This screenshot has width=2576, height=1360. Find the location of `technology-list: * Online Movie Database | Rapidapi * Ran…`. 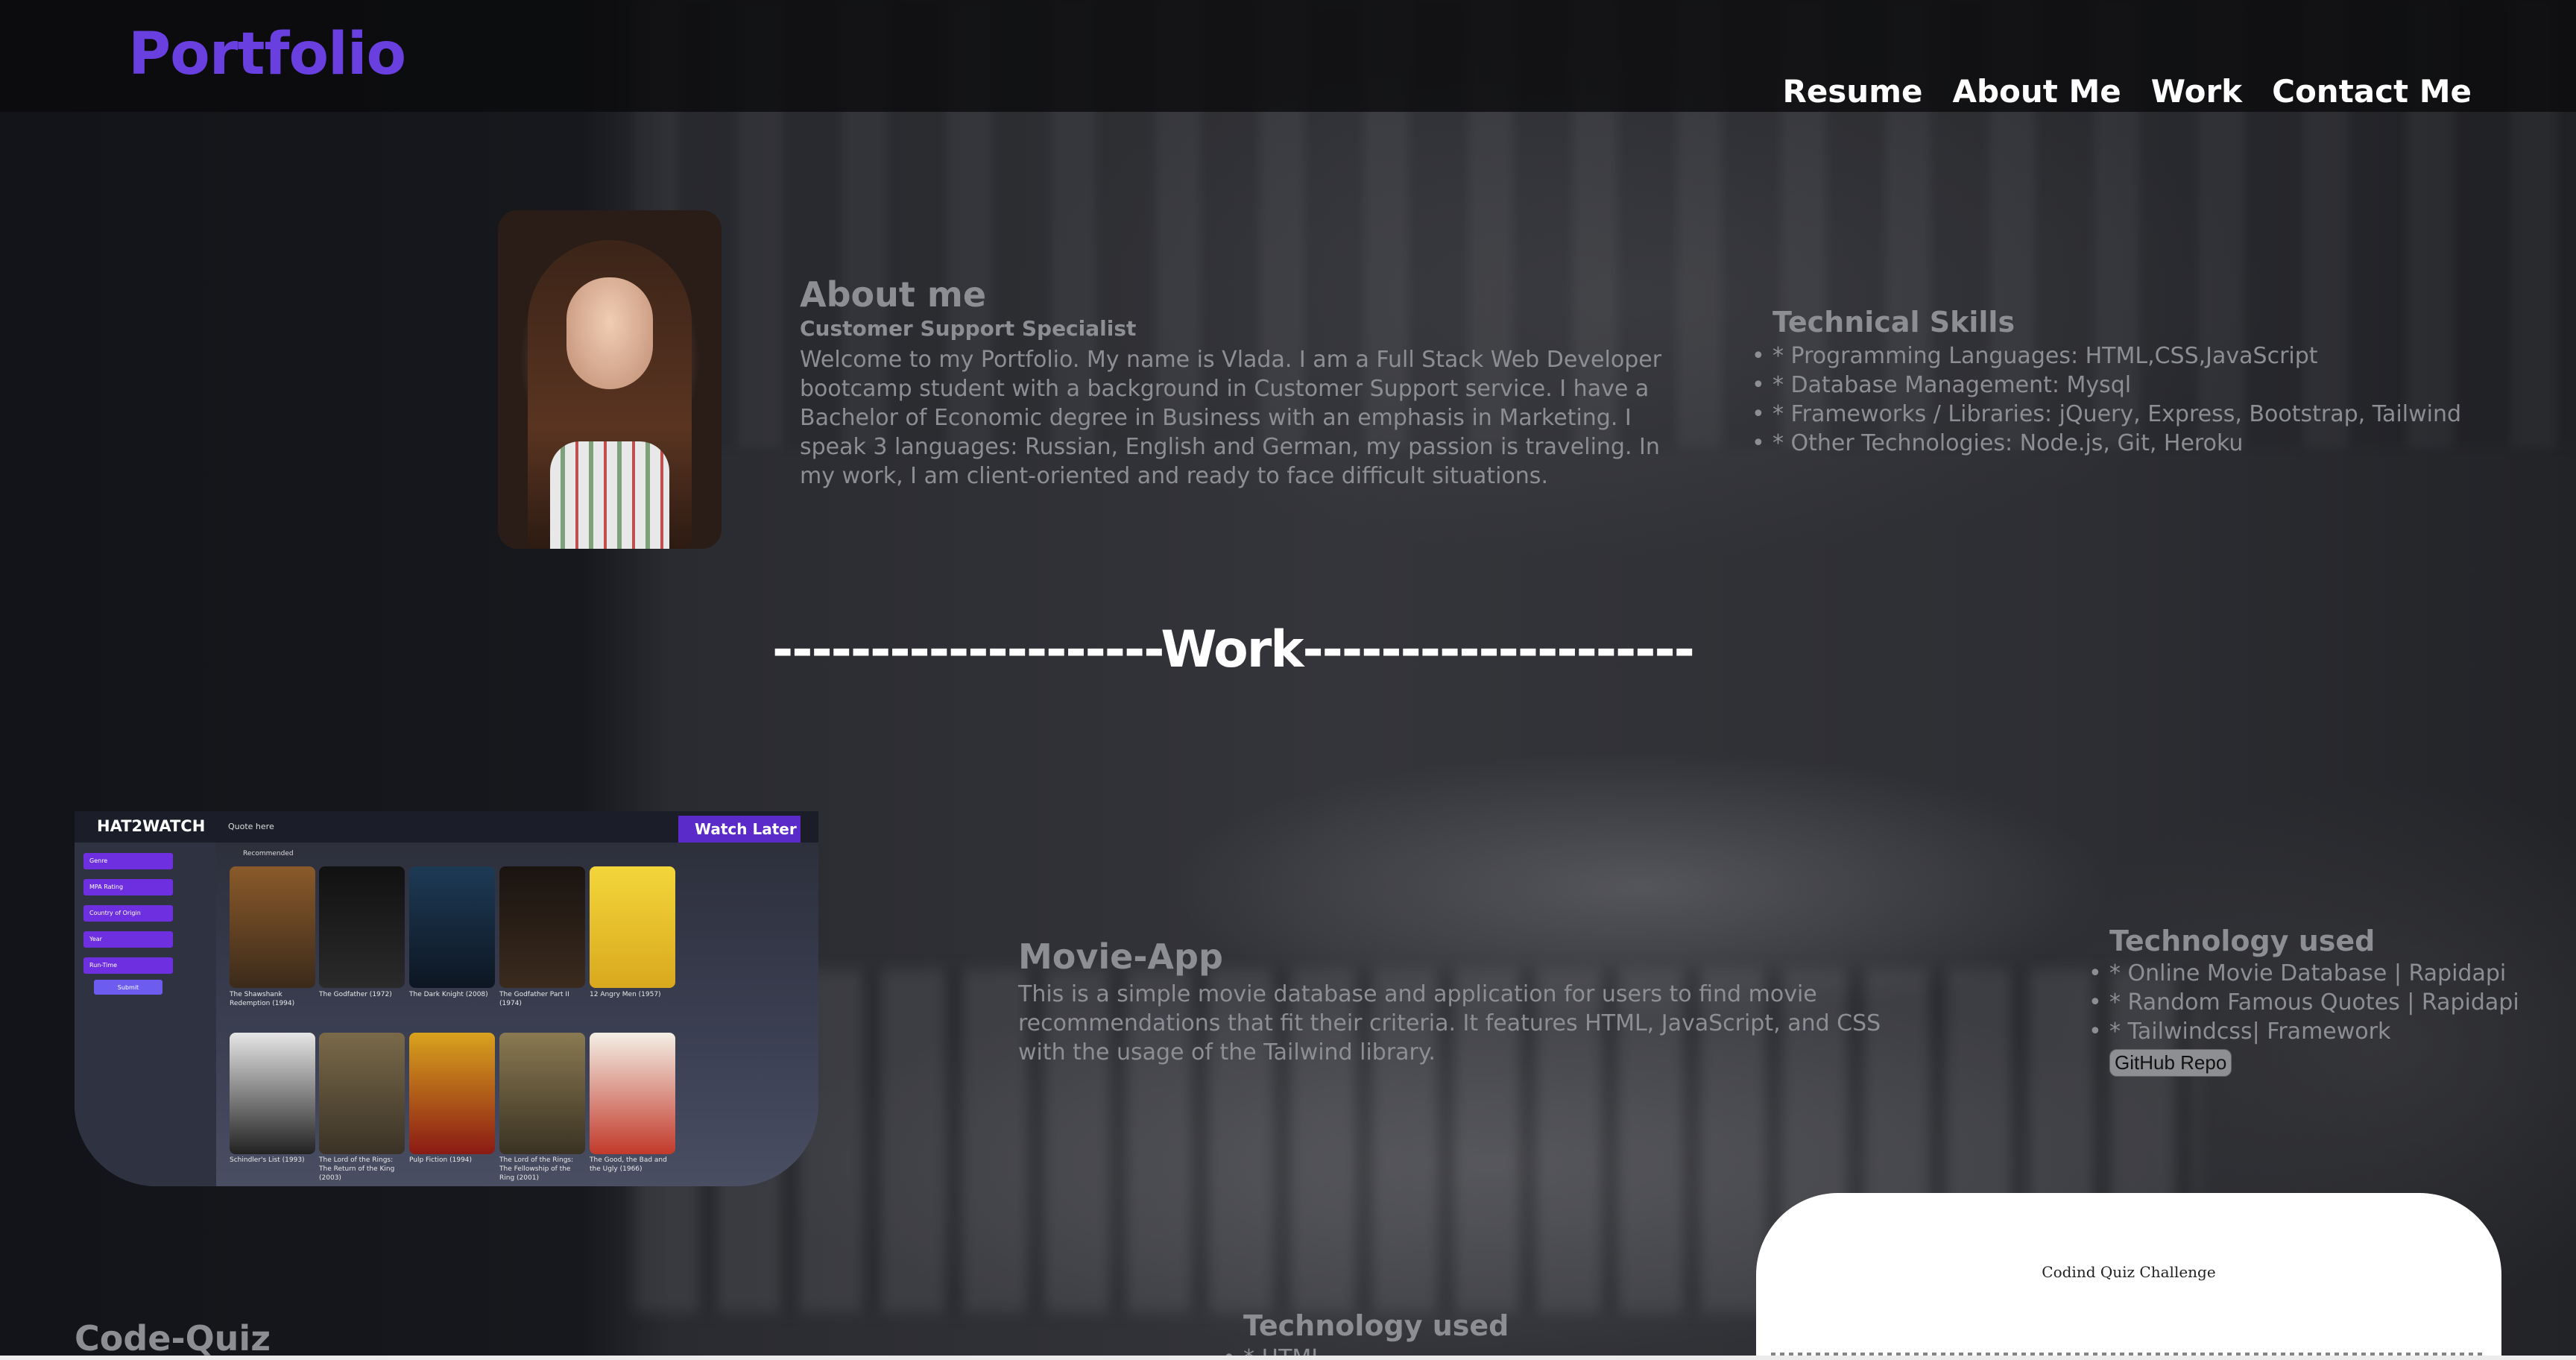

technology-list: * Online Movie Database | Rapidapi * Ran… is located at coordinates (2323, 1002).